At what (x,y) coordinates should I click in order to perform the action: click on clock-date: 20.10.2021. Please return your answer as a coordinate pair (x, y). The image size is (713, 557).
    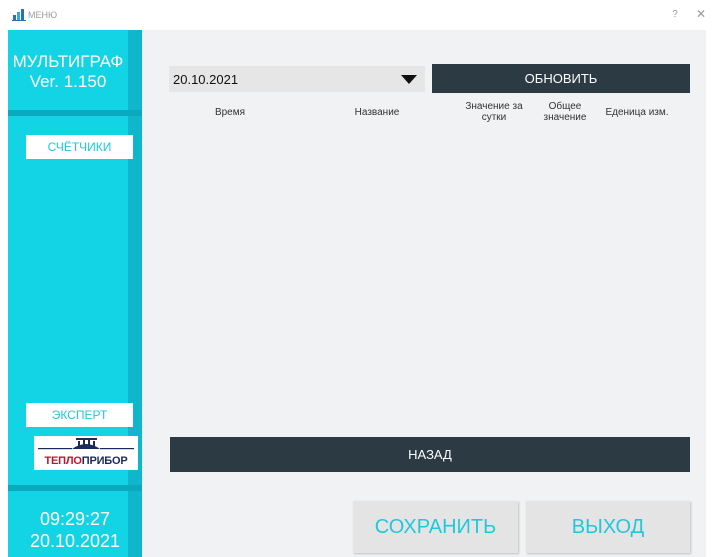
    Looking at the image, I should click on (75, 541).